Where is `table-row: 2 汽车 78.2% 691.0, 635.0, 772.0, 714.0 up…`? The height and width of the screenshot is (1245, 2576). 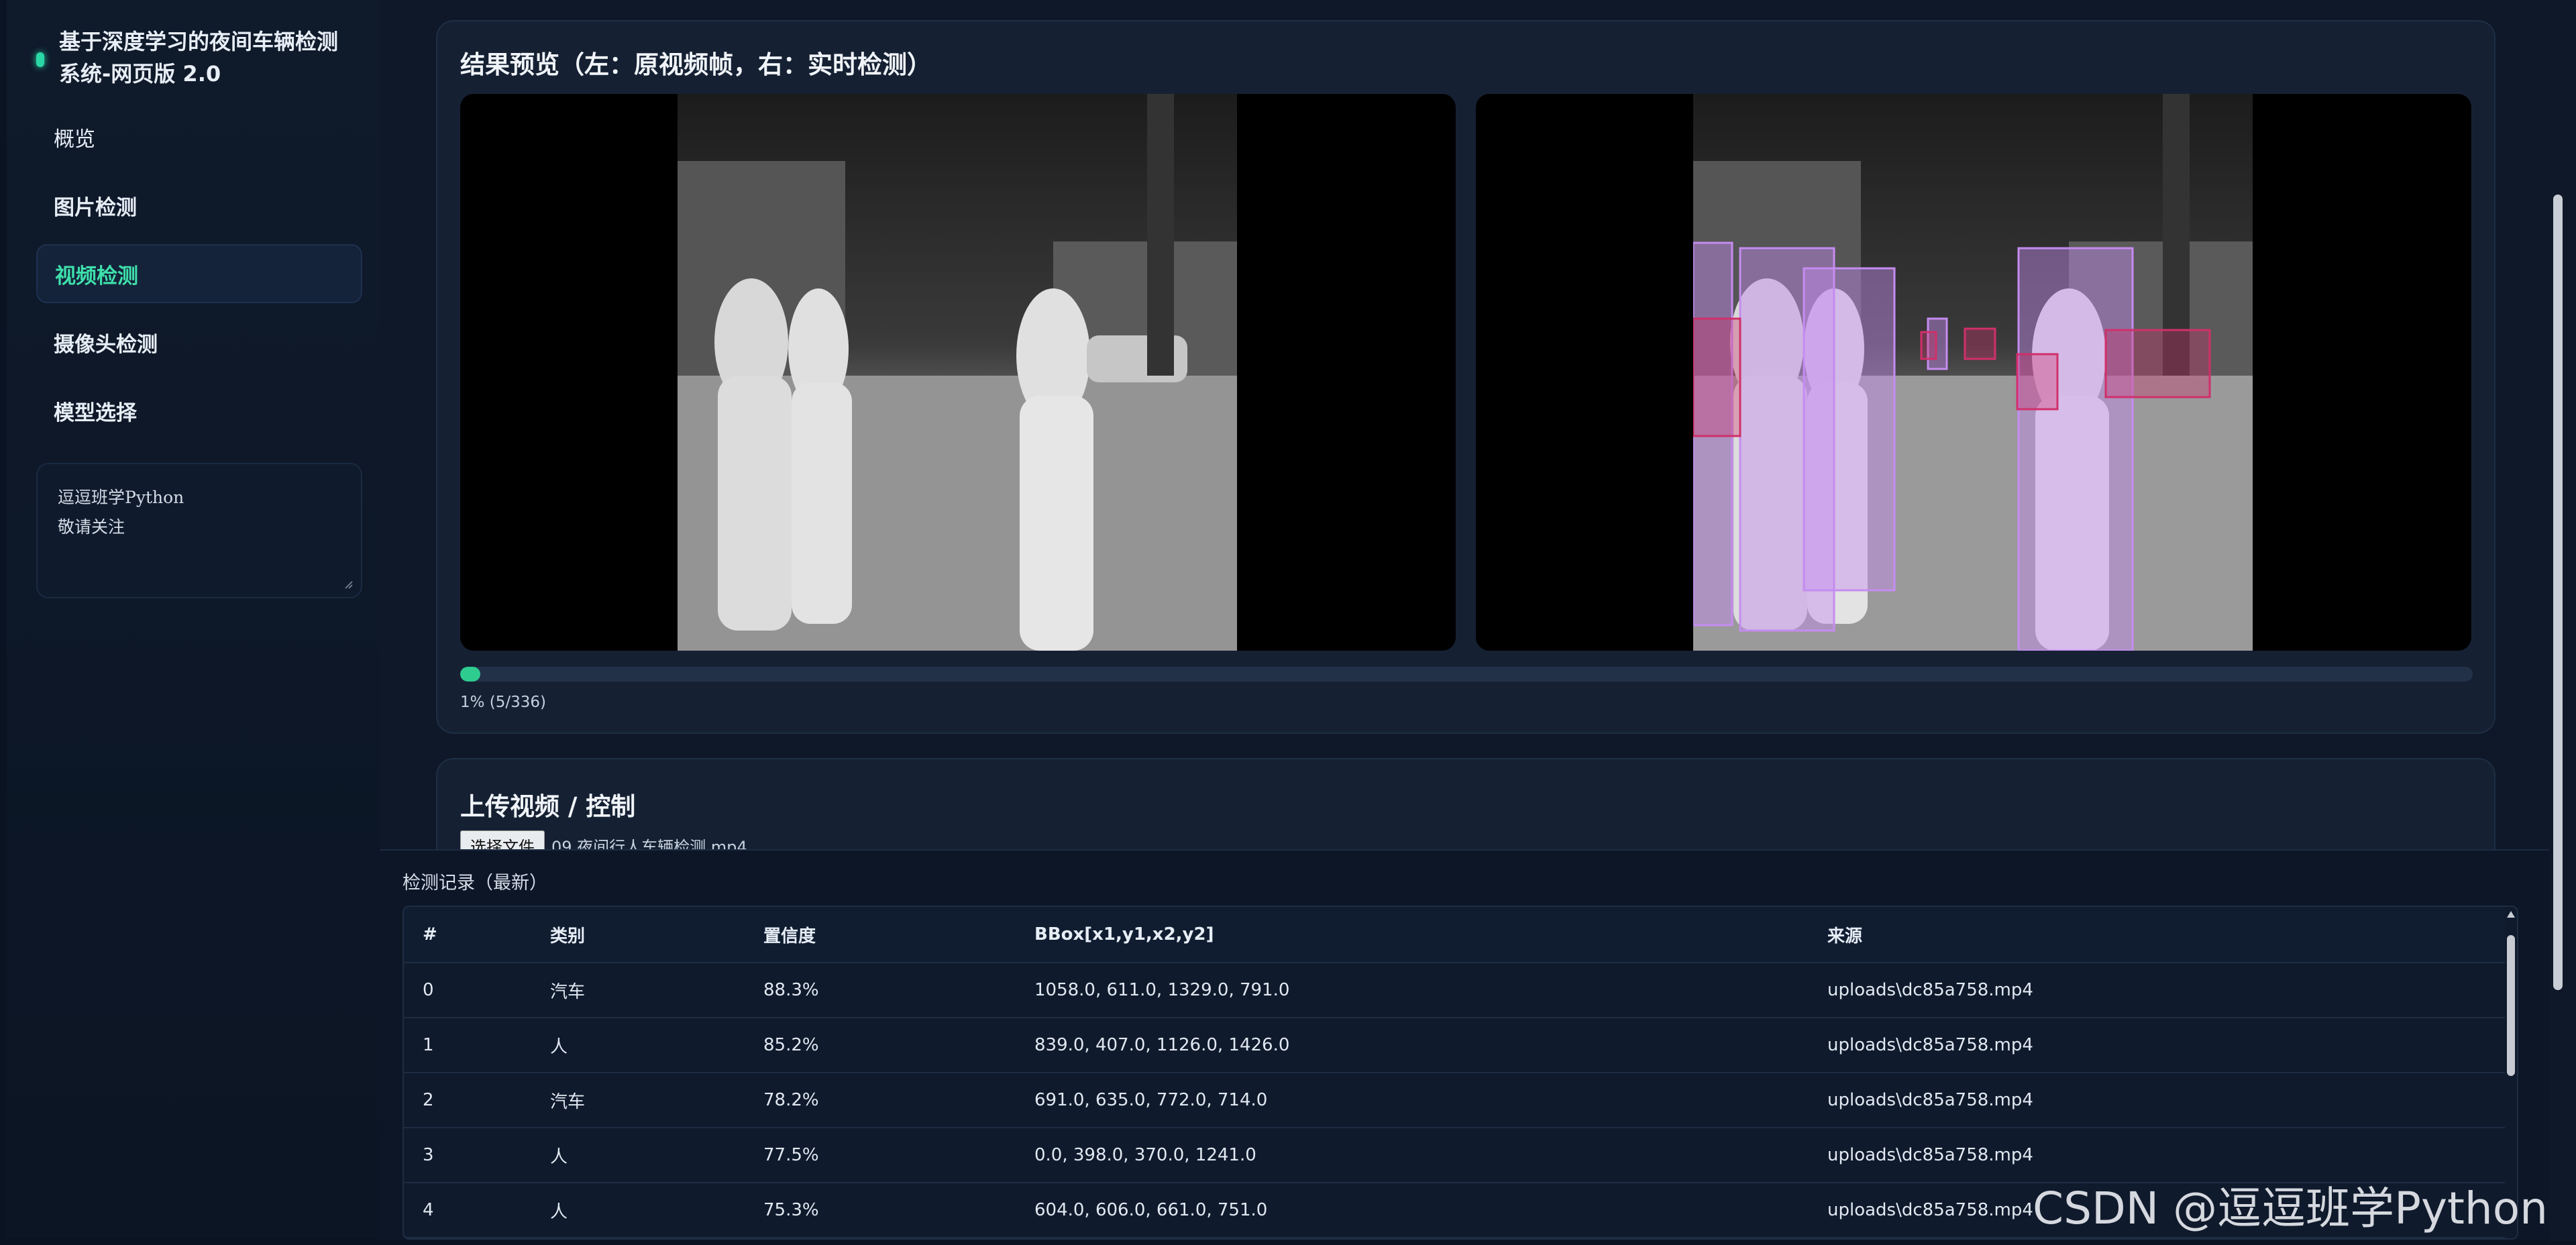
table-row: 2 汽车 78.2% 691.0, 635.0, 772.0, 714.0 up… is located at coordinates (1454, 1100).